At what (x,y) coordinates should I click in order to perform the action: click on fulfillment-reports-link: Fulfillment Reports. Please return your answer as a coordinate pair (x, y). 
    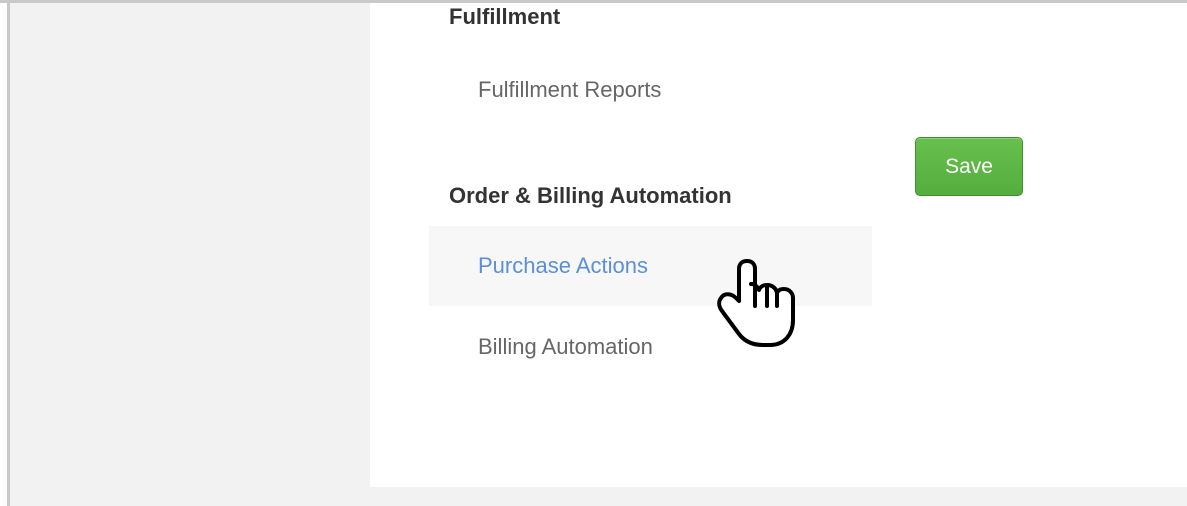
    Looking at the image, I should click on (650, 90).